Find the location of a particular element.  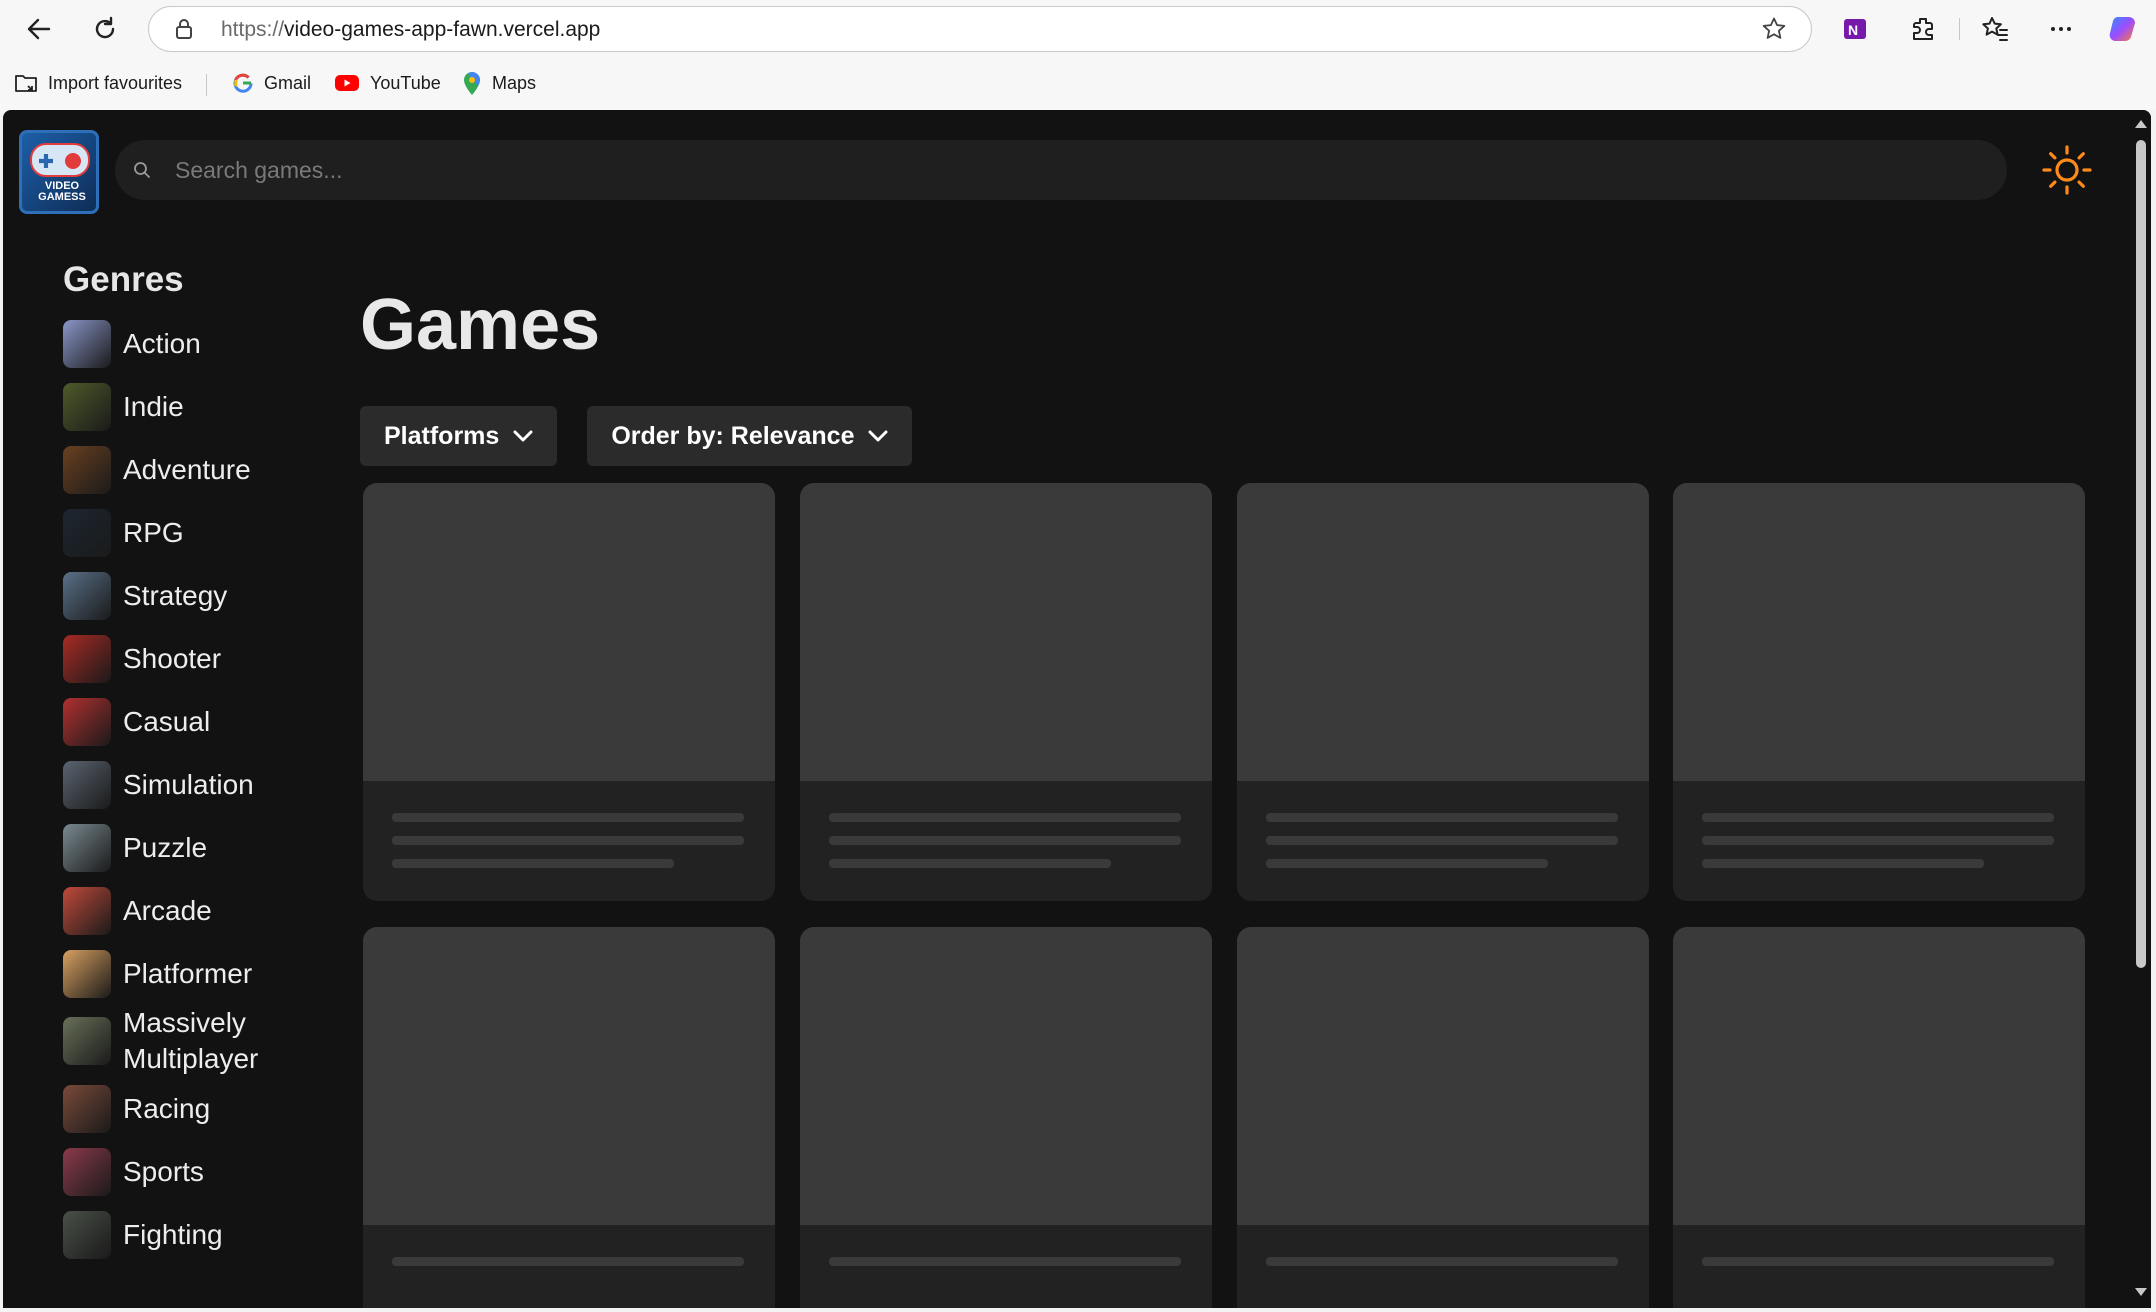

genre-item: Racing is located at coordinates (188, 1108).